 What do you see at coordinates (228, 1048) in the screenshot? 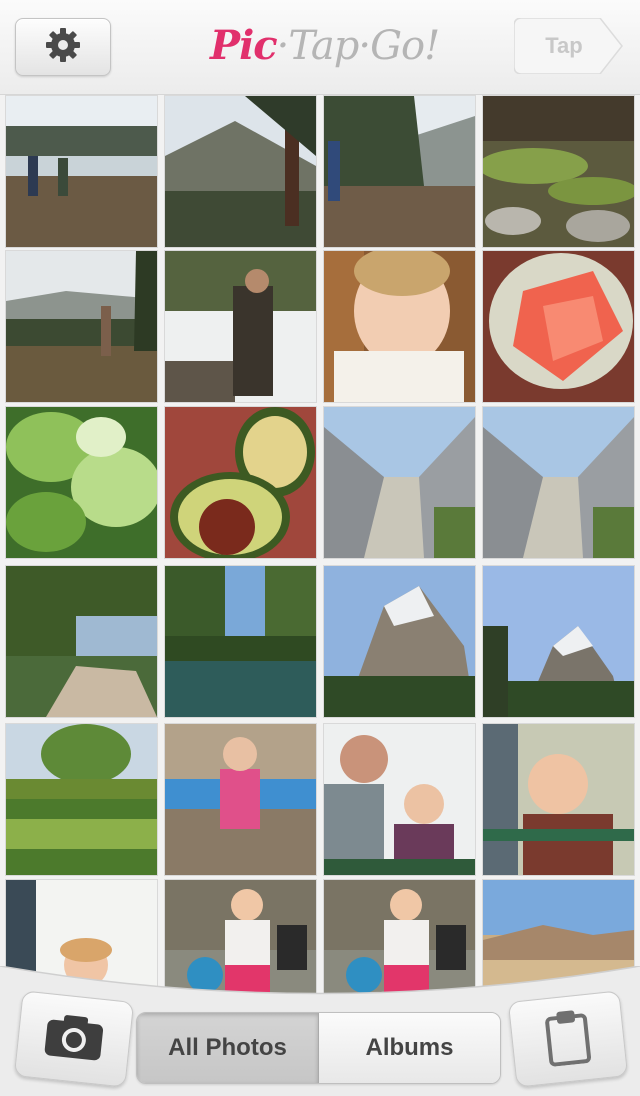
I see `tab-all-photos: All Photos` at bounding box center [228, 1048].